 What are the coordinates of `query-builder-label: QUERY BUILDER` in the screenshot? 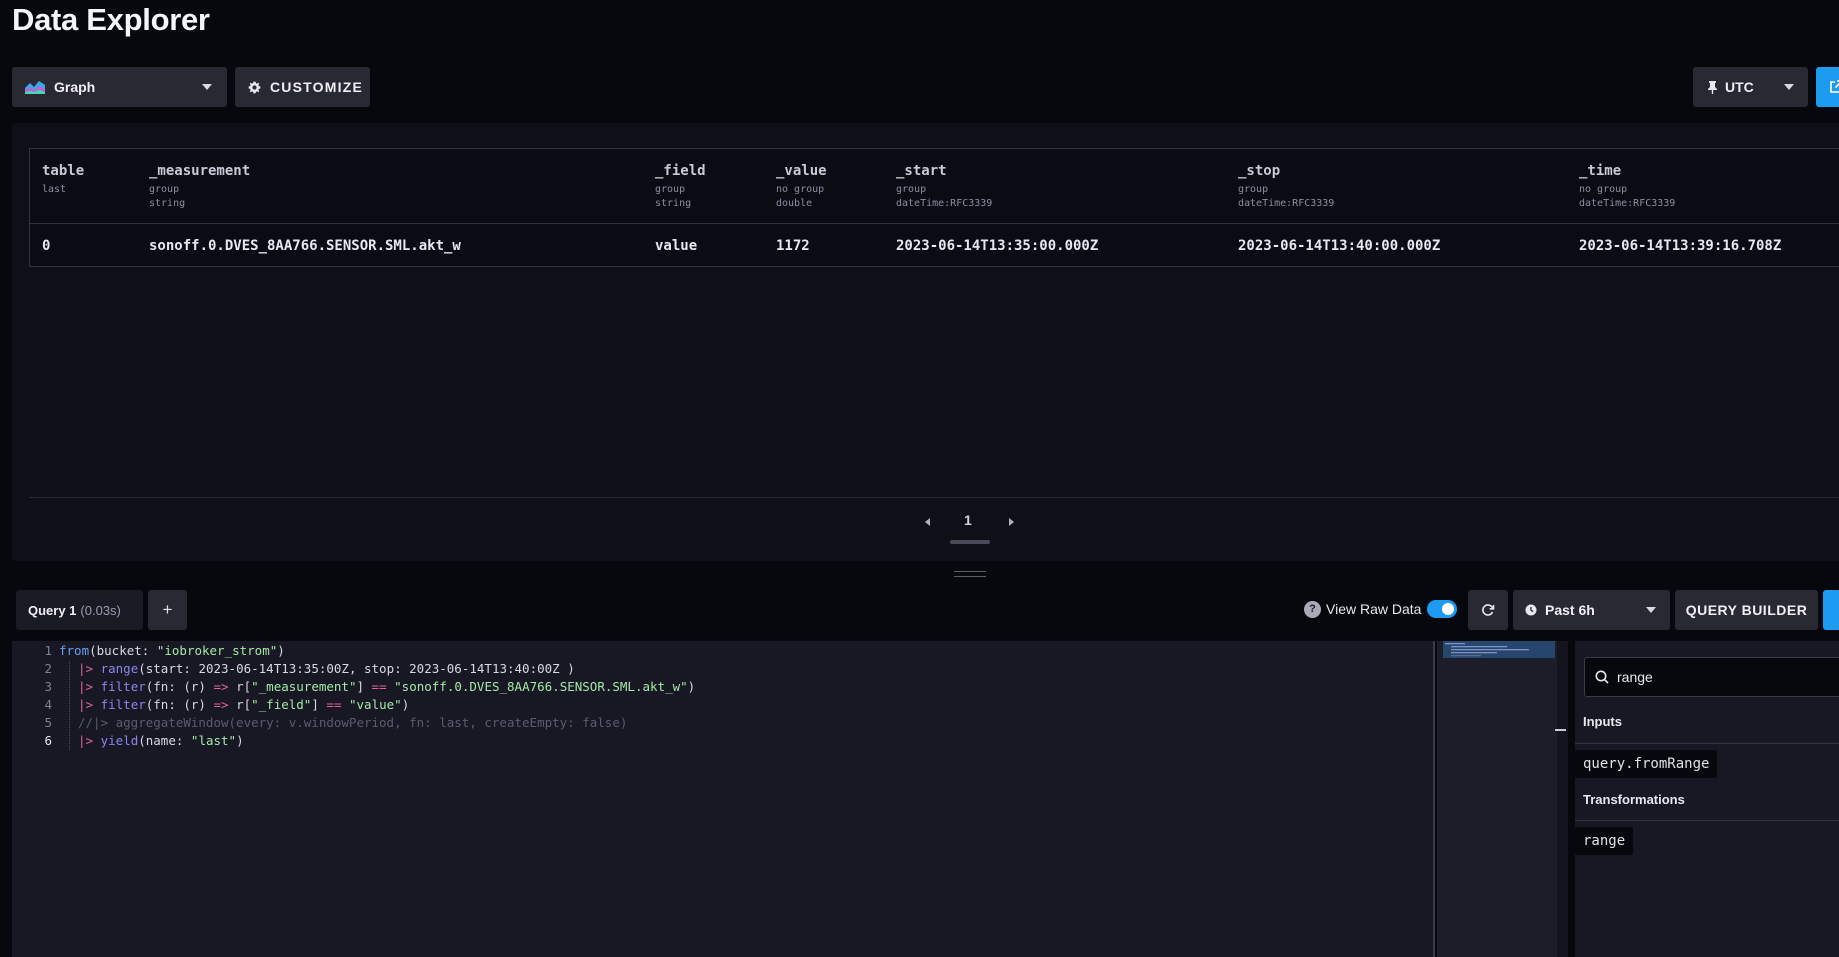 It's located at (1746, 610).